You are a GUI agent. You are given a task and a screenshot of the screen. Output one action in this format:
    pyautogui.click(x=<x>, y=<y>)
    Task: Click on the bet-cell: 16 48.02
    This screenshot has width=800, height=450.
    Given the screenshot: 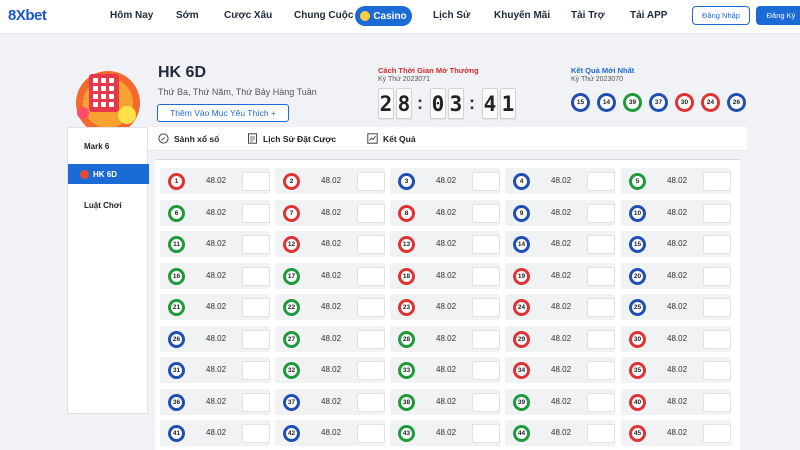 What is the action you would take?
    pyautogui.click(x=215, y=275)
    